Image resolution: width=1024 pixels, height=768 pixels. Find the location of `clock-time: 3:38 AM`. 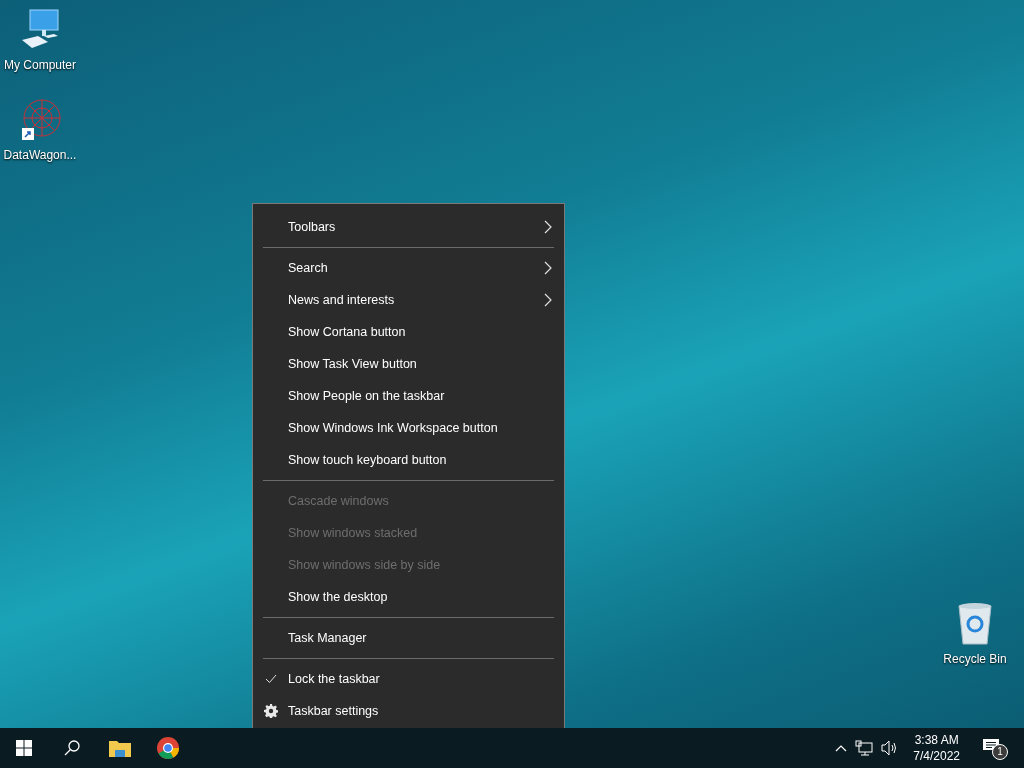

clock-time: 3:38 AM is located at coordinates (936, 740).